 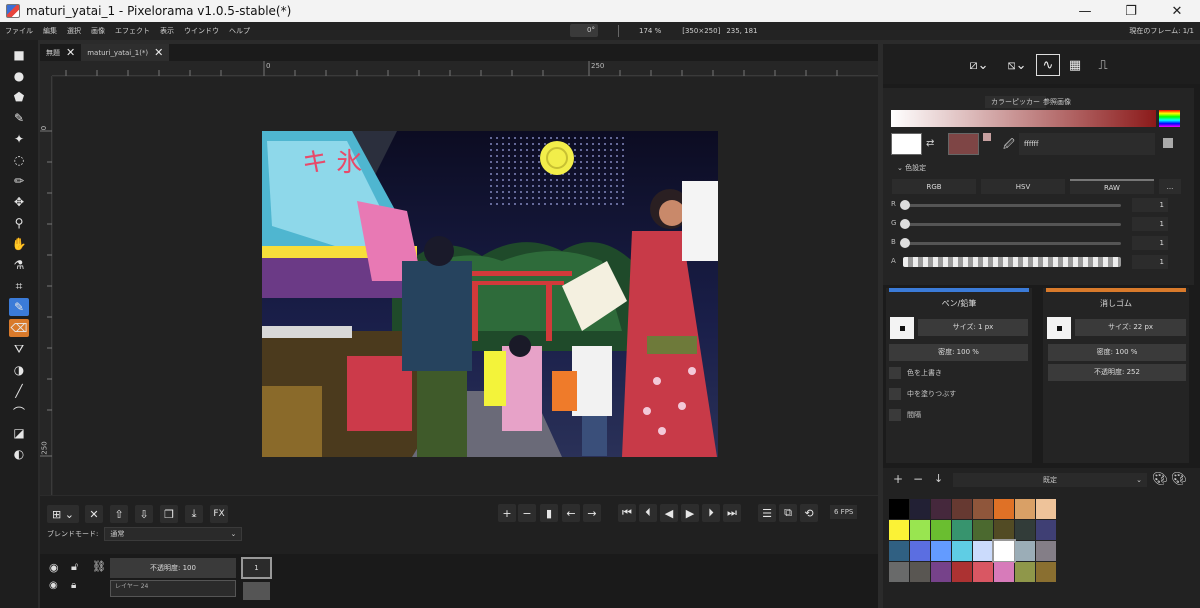 I want to click on polygon-select-icon: ⬟, so click(x=19, y=97).